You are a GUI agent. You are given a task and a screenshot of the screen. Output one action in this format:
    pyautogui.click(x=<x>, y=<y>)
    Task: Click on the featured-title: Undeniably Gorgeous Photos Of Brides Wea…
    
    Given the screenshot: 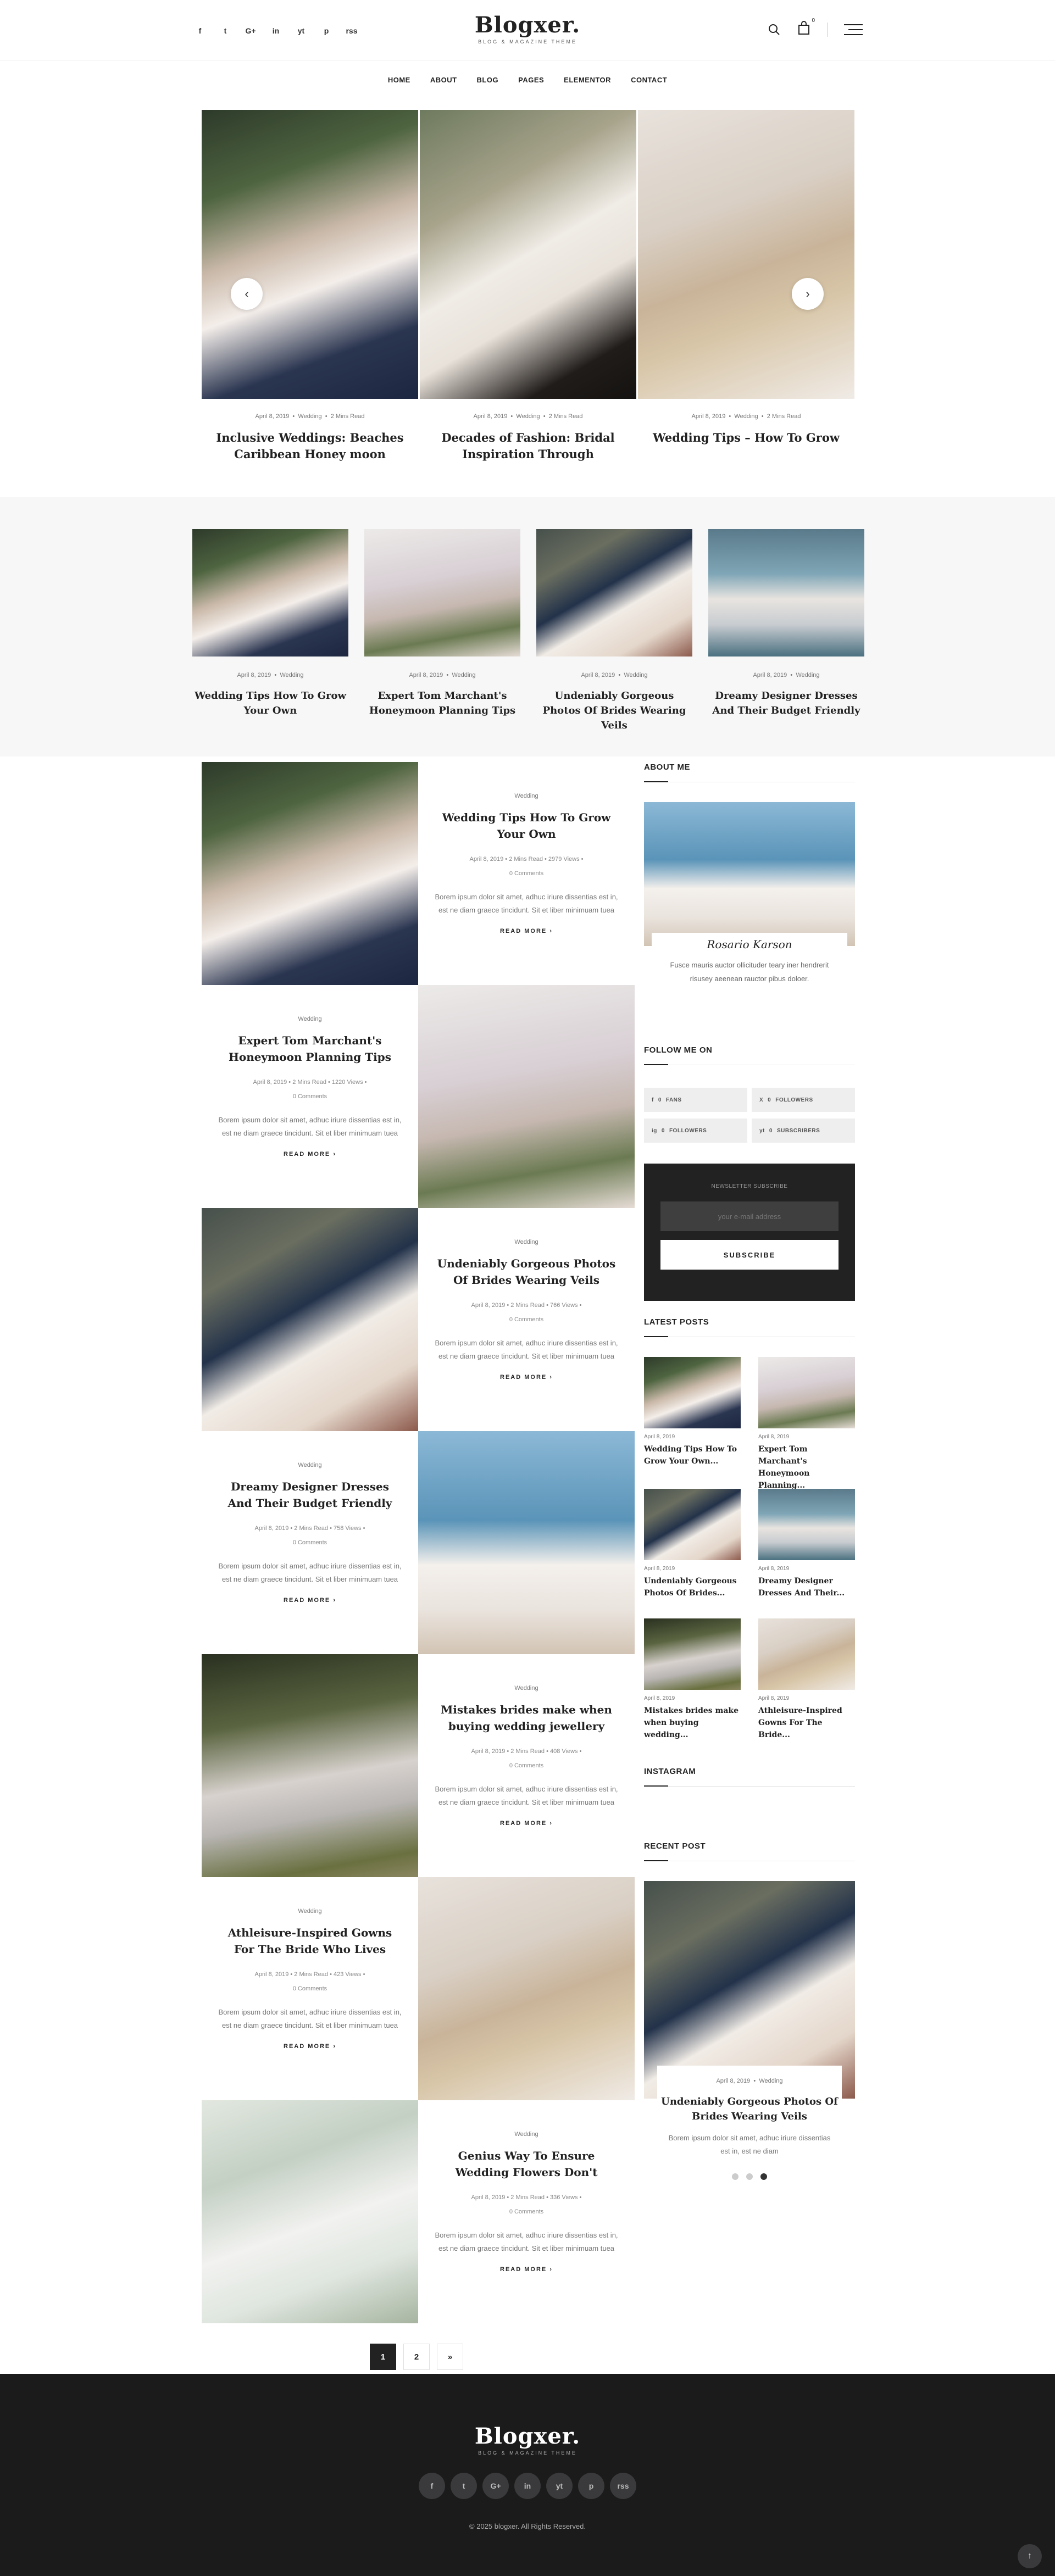 What is the action you would take?
    pyautogui.click(x=614, y=711)
    